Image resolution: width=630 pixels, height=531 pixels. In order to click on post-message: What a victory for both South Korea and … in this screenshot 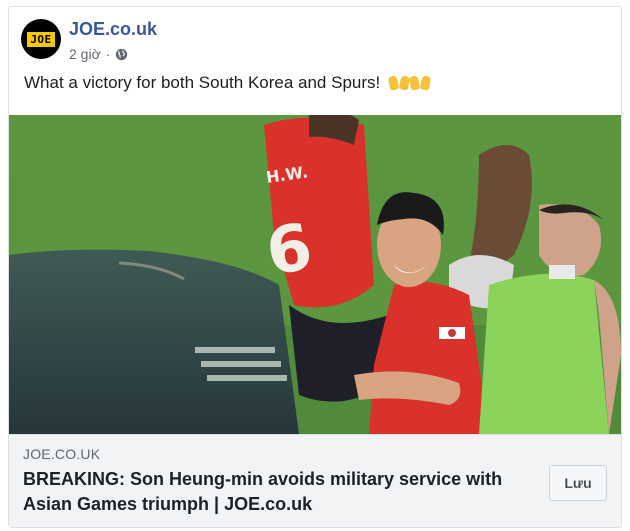, I will do `click(227, 83)`.